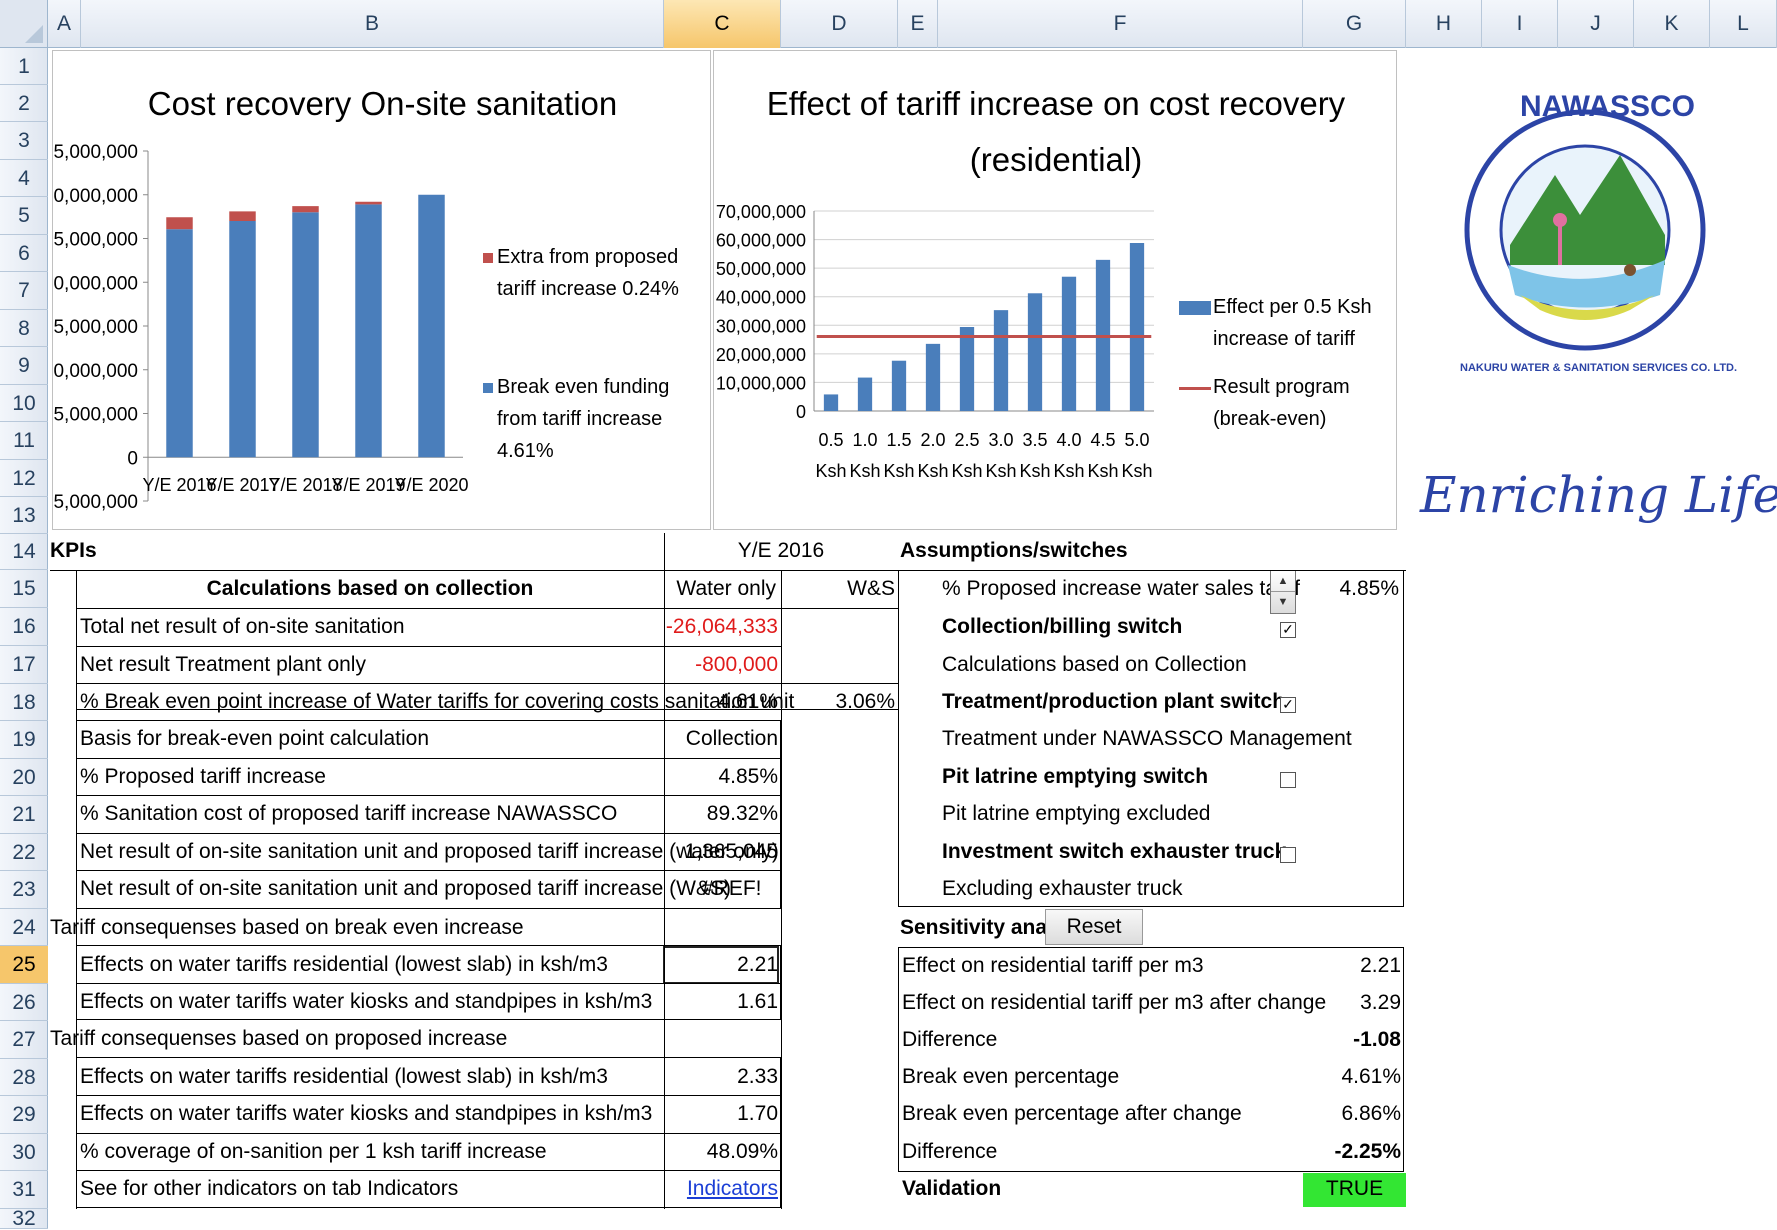  What do you see at coordinates (721, 852) in the screenshot?
I see `kpi-row-value: 1,365,045` at bounding box center [721, 852].